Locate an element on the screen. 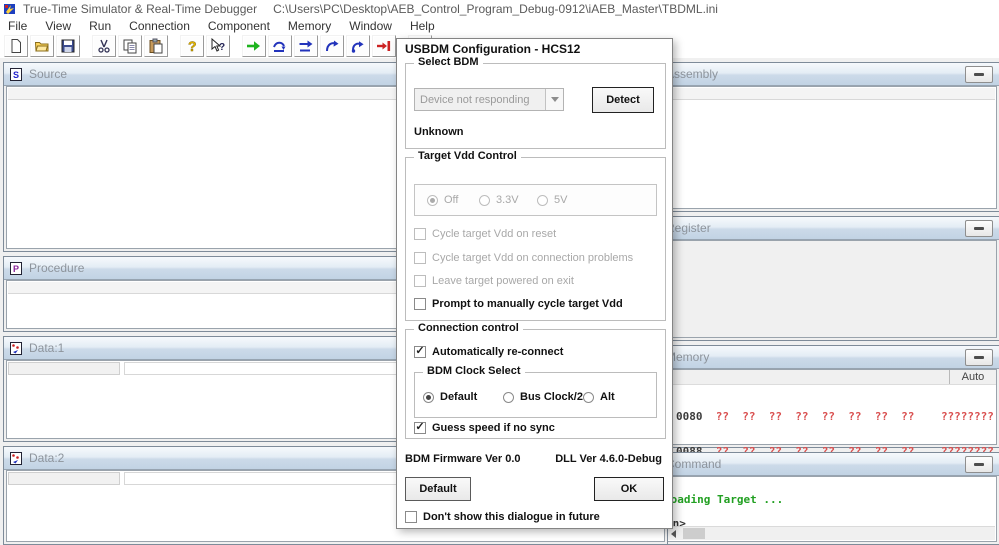 This screenshot has width=999, height=545. menu-run: Run is located at coordinates (100, 26).